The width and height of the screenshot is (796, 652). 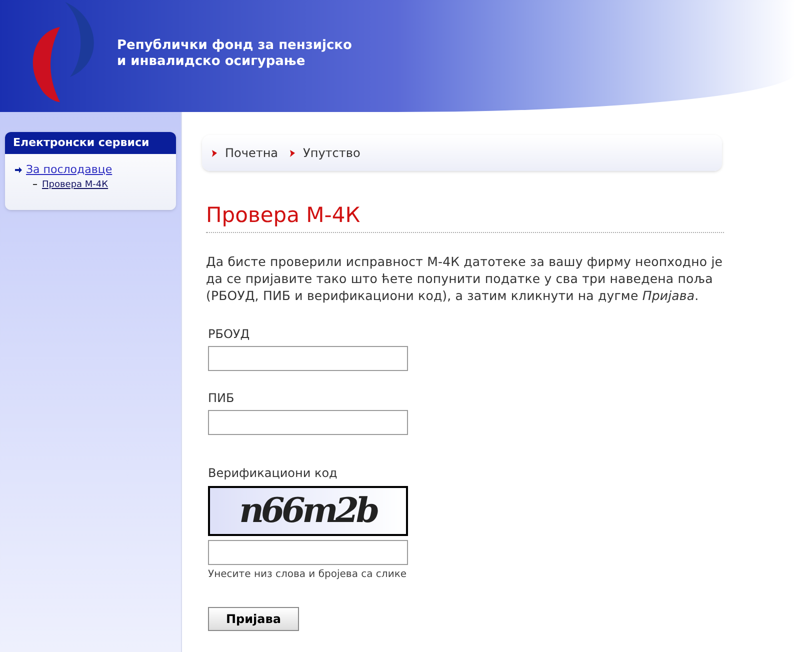 I want to click on organization-name: Републички фонд за пензијско, so click(x=234, y=46).